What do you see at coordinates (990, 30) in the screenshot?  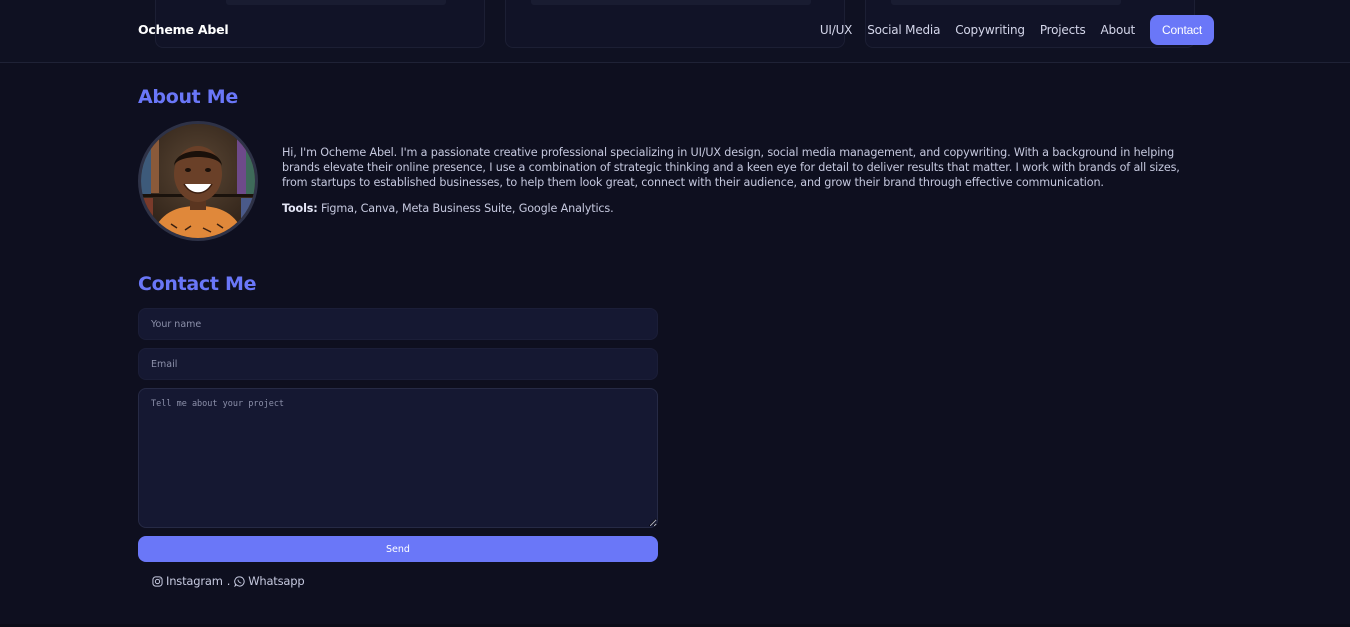 I see `nav-copywriting: Copywriting` at bounding box center [990, 30].